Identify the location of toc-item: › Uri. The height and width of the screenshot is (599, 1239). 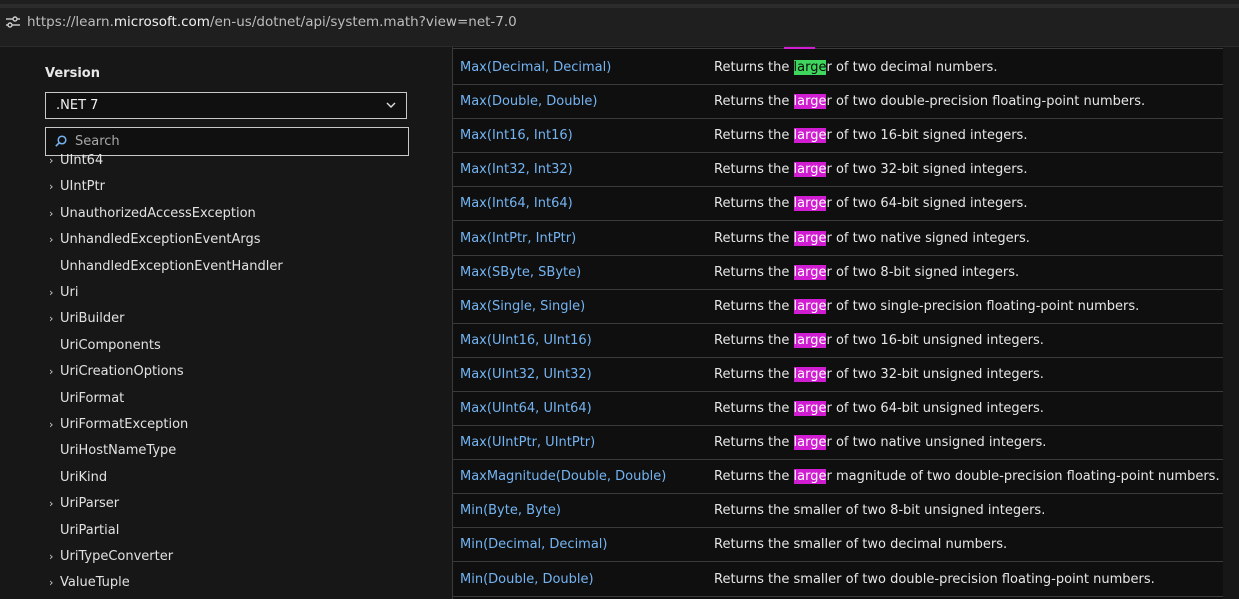
(210, 294).